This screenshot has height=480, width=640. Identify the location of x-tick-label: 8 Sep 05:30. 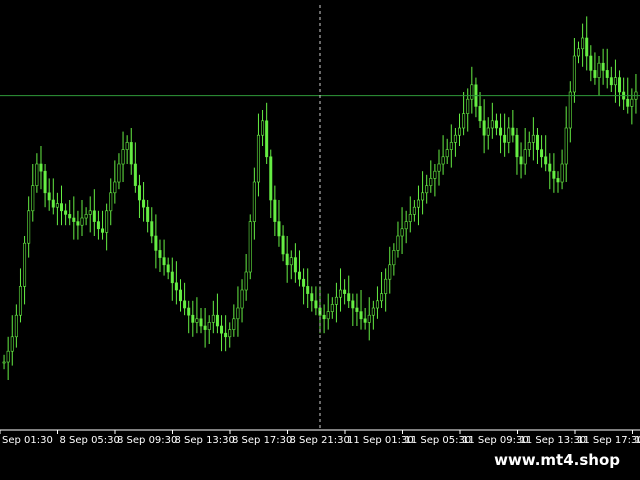
(90, 440).